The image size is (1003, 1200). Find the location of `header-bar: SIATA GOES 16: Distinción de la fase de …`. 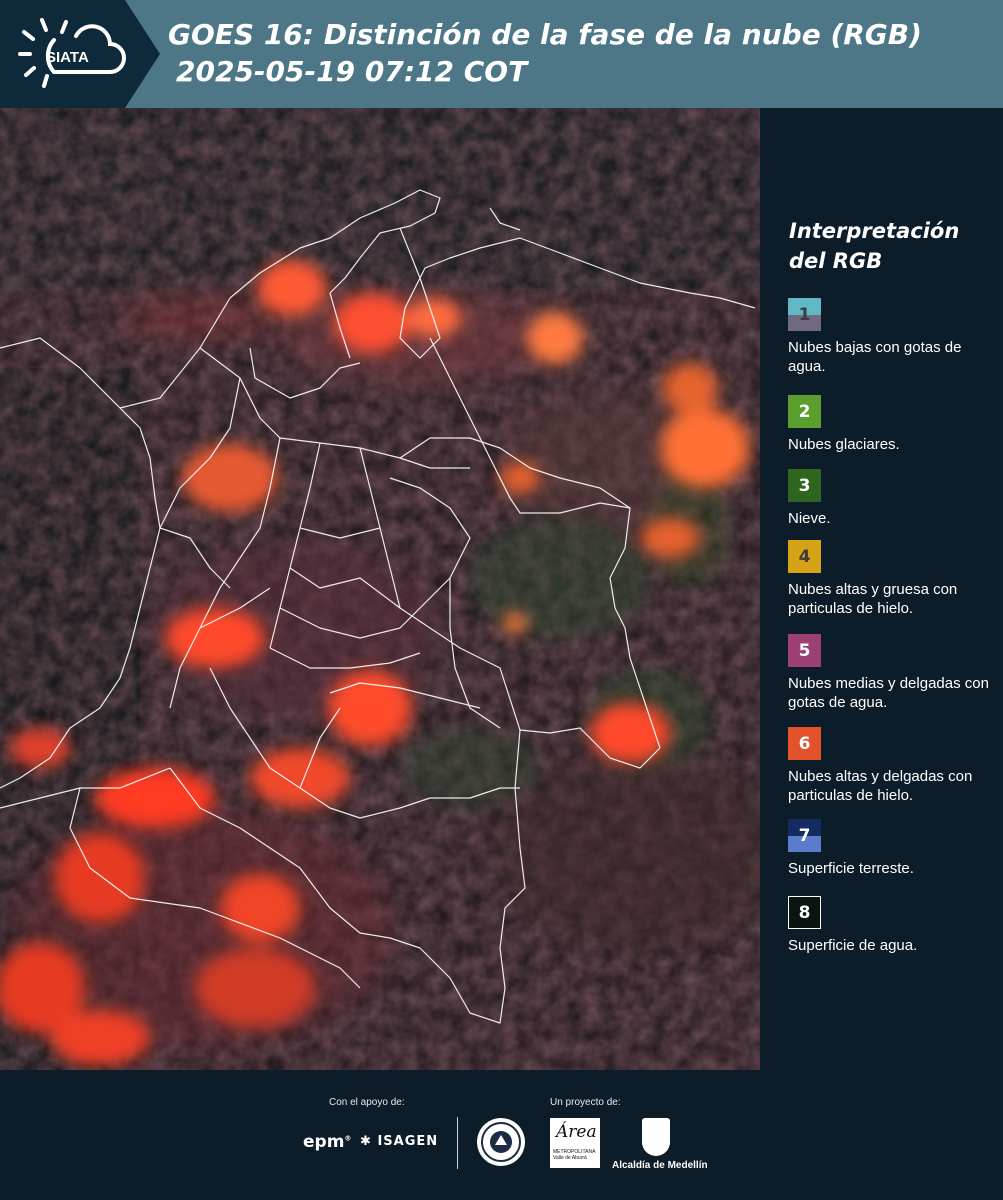

header-bar: SIATA GOES 16: Distinción de la fase de … is located at coordinates (501, 54).